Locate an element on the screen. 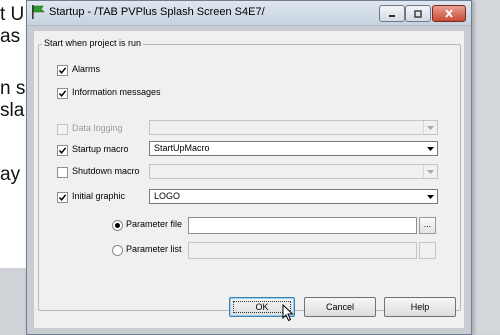  initial-graphic-value: LOGO is located at coordinates (167, 196).